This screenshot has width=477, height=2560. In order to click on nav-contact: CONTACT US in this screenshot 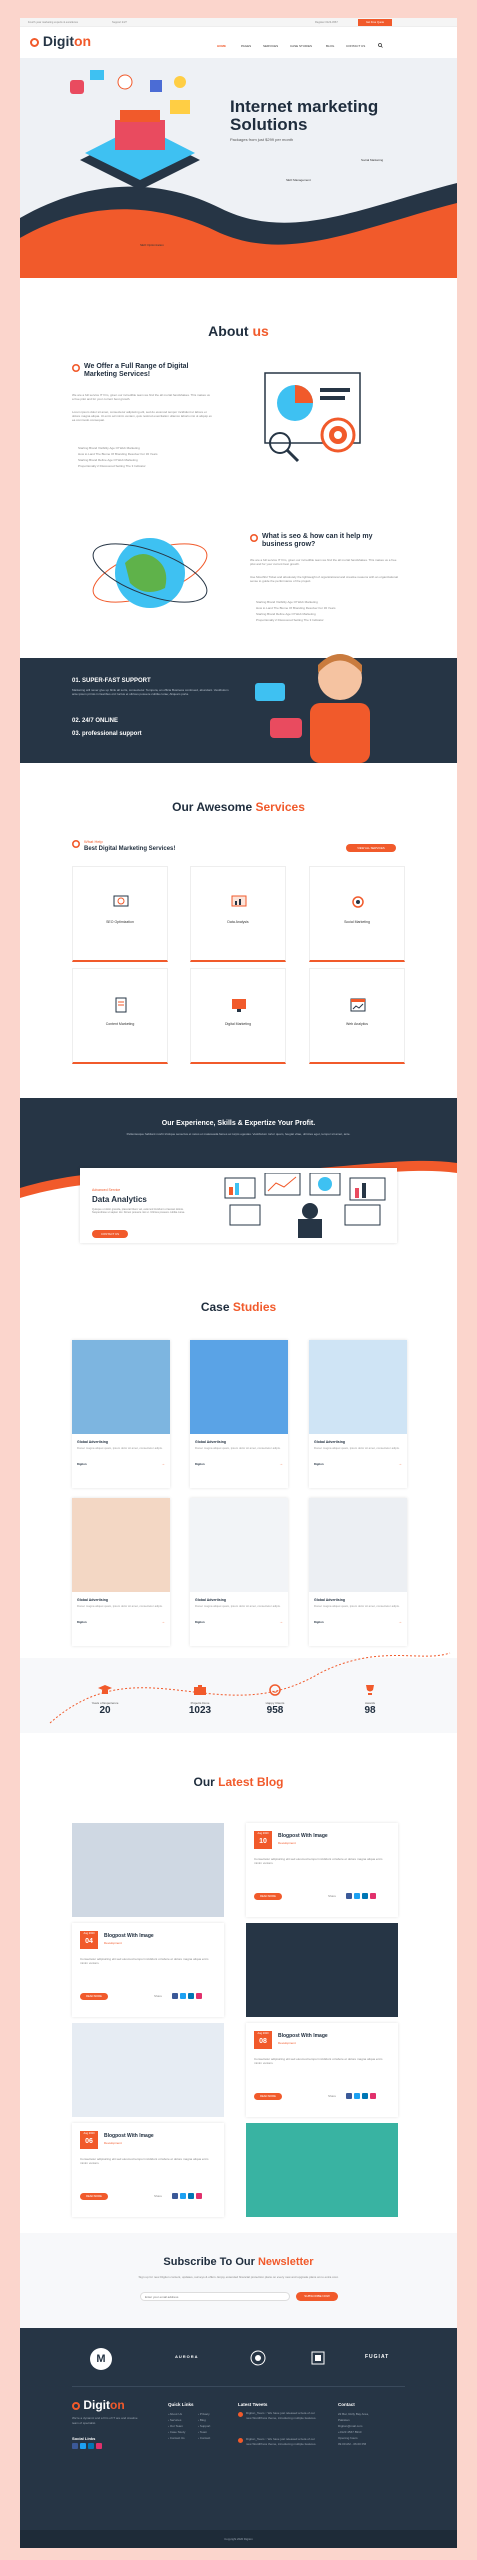, I will do `click(355, 46)`.